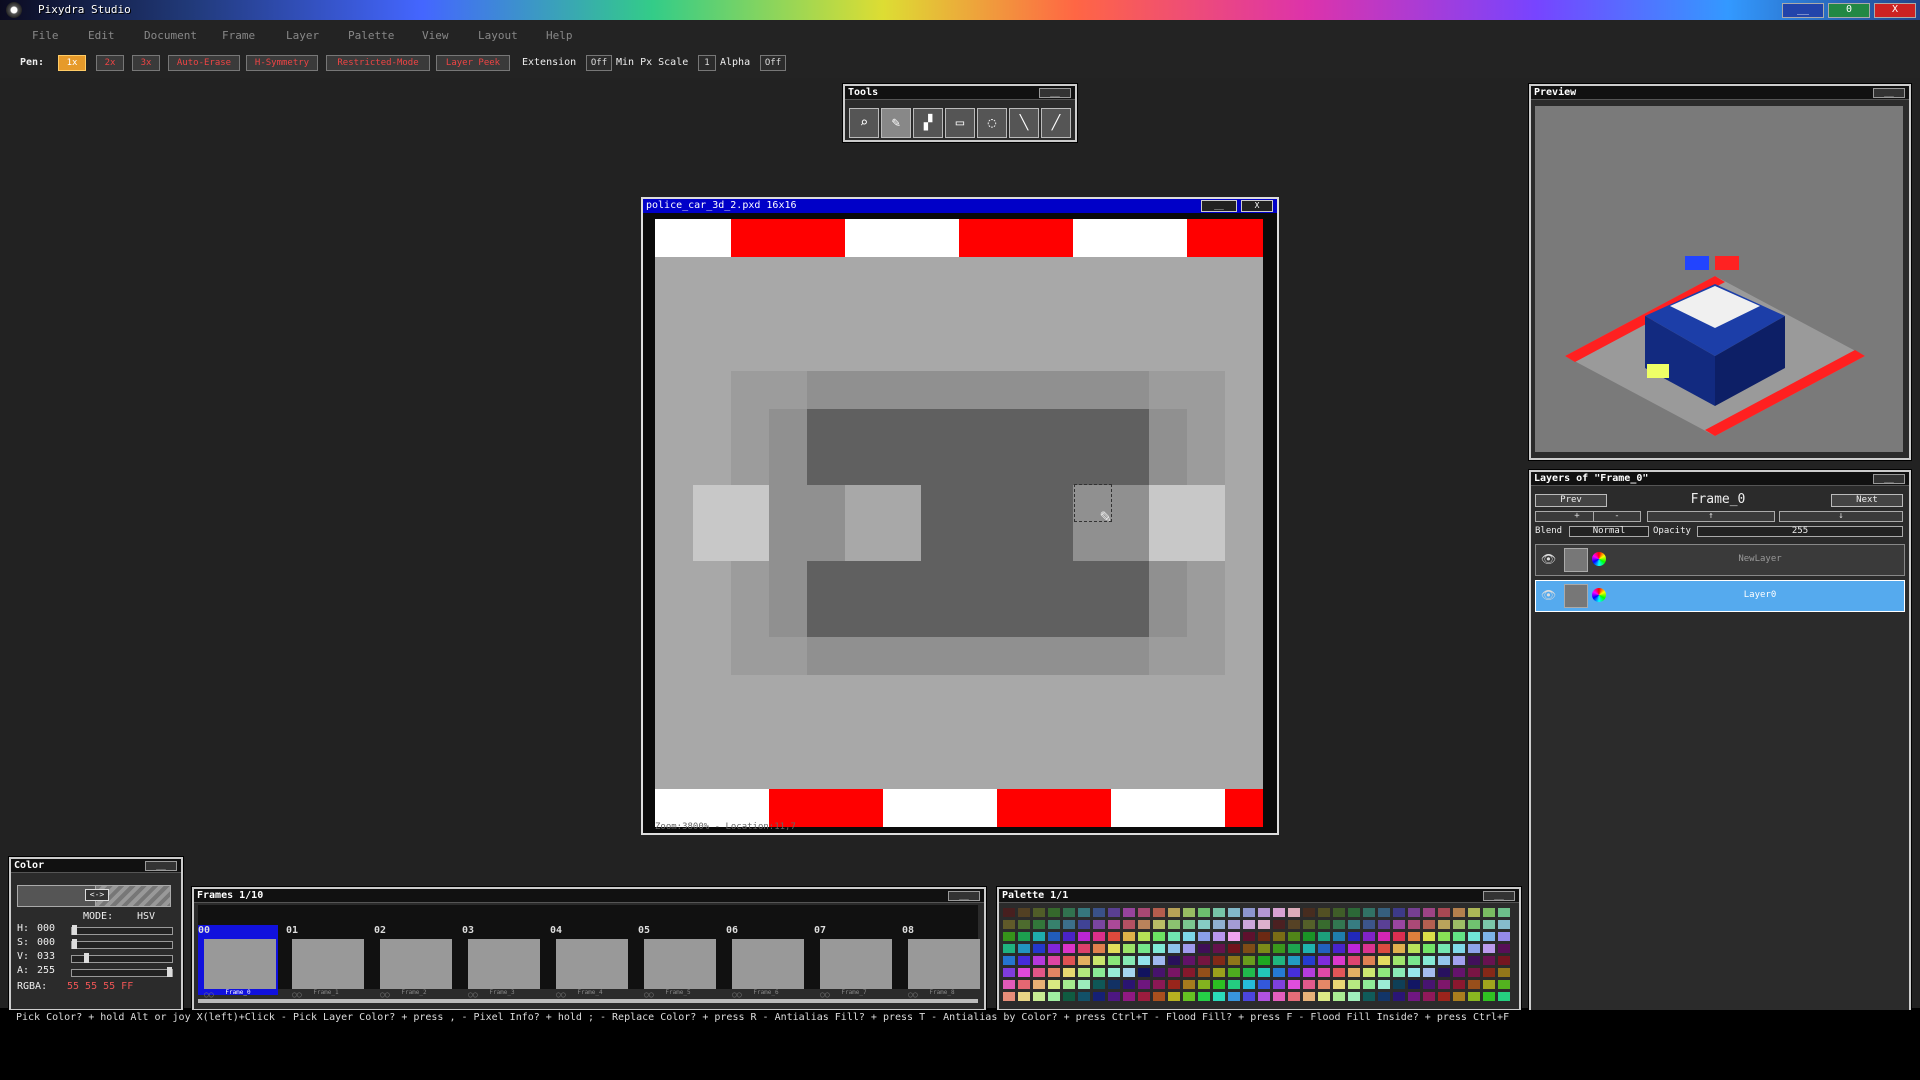 This screenshot has width=1920, height=1080. I want to click on menu-edit: Edit, so click(101, 35).